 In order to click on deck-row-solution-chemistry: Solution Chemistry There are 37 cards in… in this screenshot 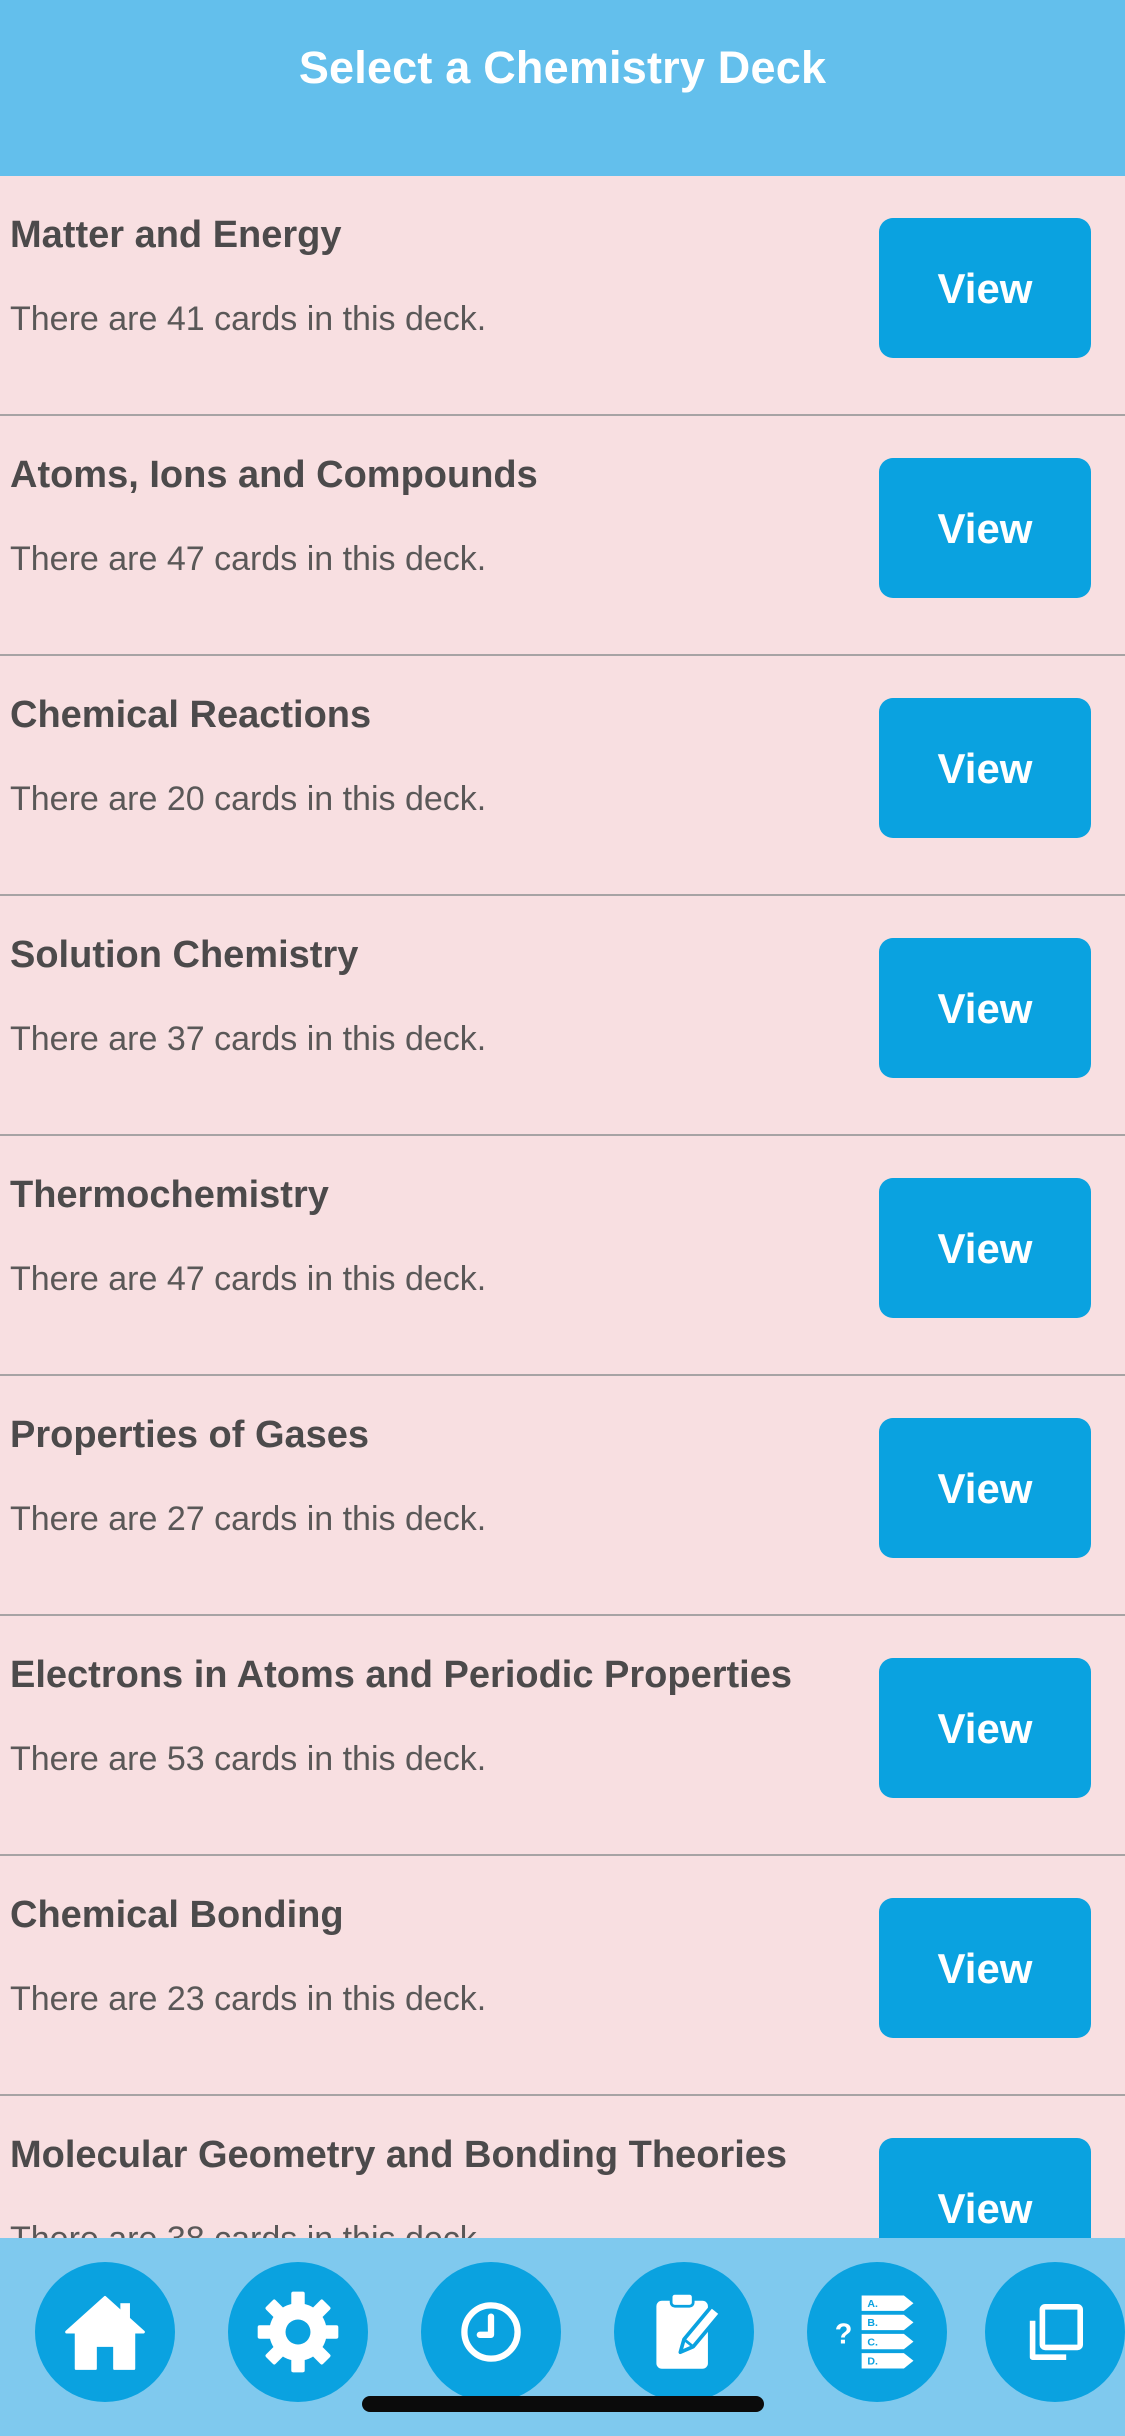, I will do `click(562, 1016)`.